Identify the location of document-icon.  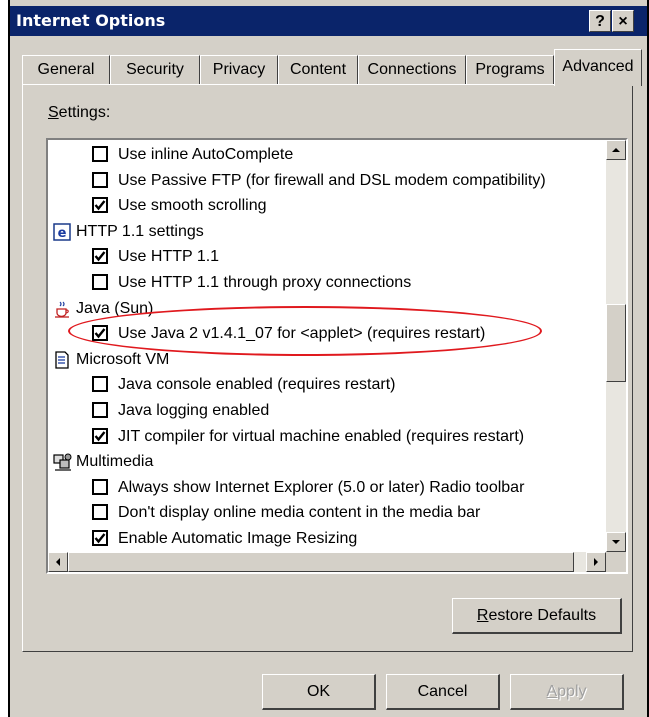
(62, 360).